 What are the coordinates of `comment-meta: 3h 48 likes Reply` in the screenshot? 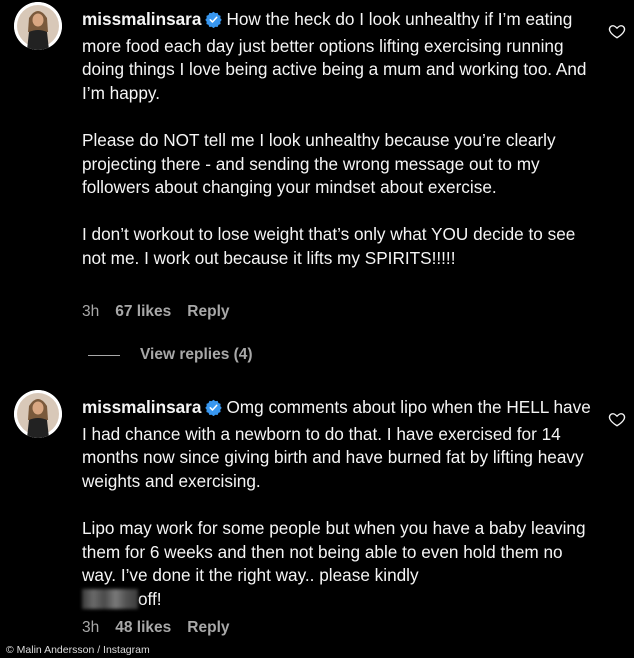 It's located at (164, 628).